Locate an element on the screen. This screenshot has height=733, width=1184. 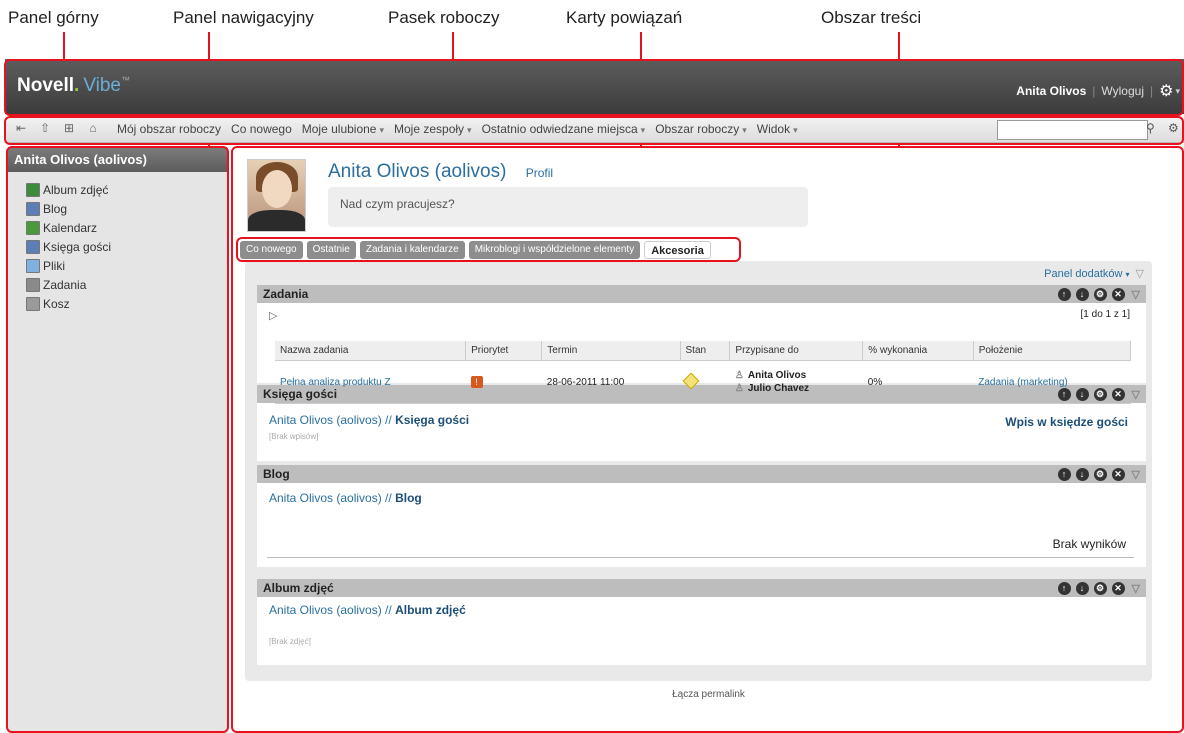
column-header: % wykonania is located at coordinates (918, 351).